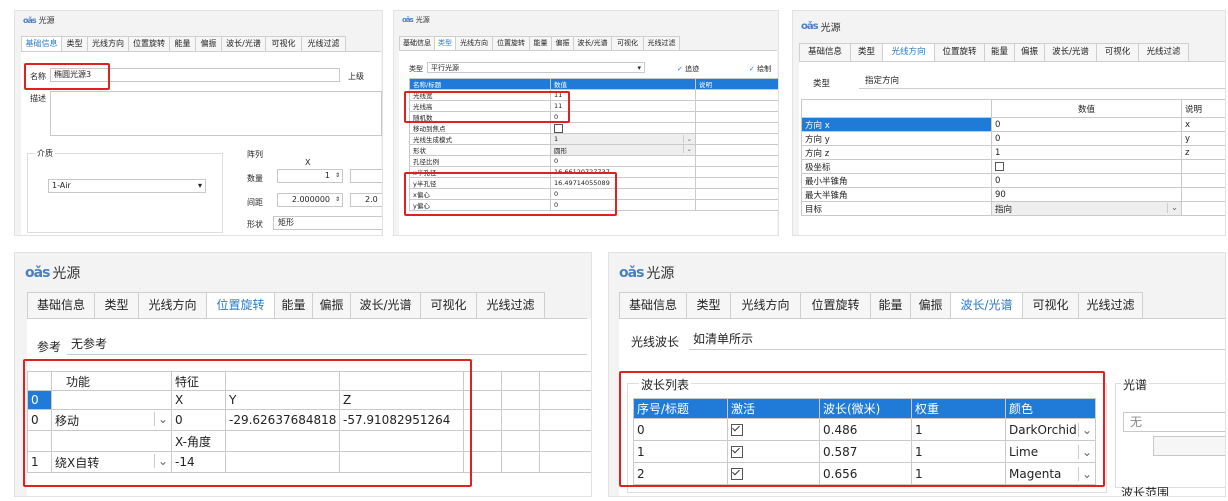  What do you see at coordinates (957, 340) in the screenshot?
I see `wavelength-field: 如清单所示` at bounding box center [957, 340].